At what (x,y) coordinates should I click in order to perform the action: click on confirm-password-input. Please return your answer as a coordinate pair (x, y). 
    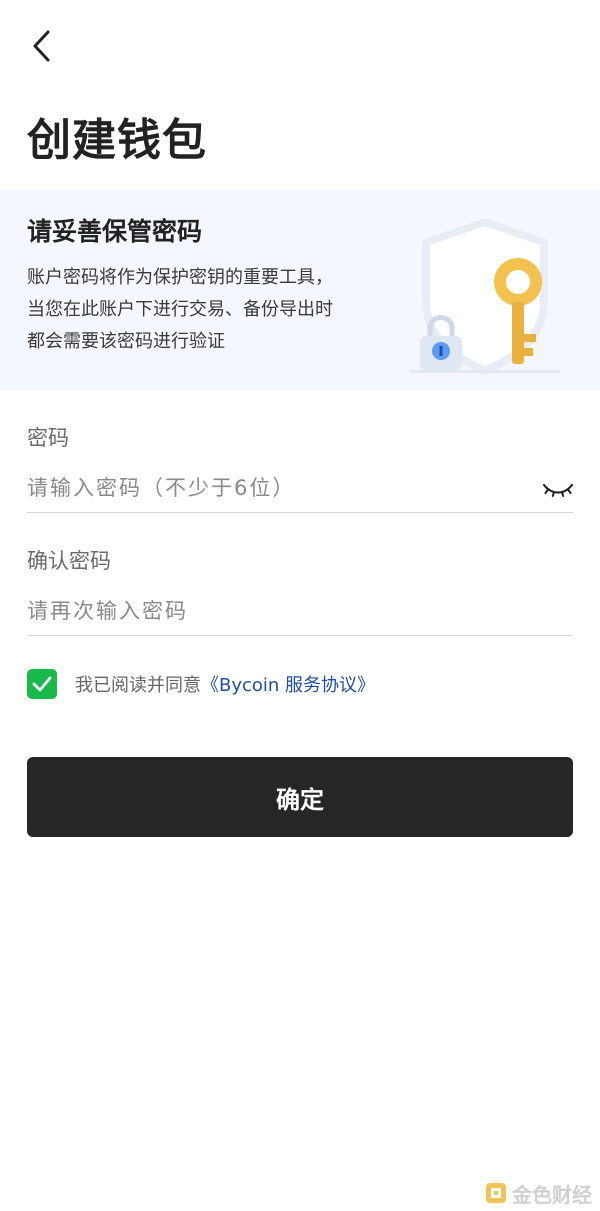
    Looking at the image, I should click on (277, 611).